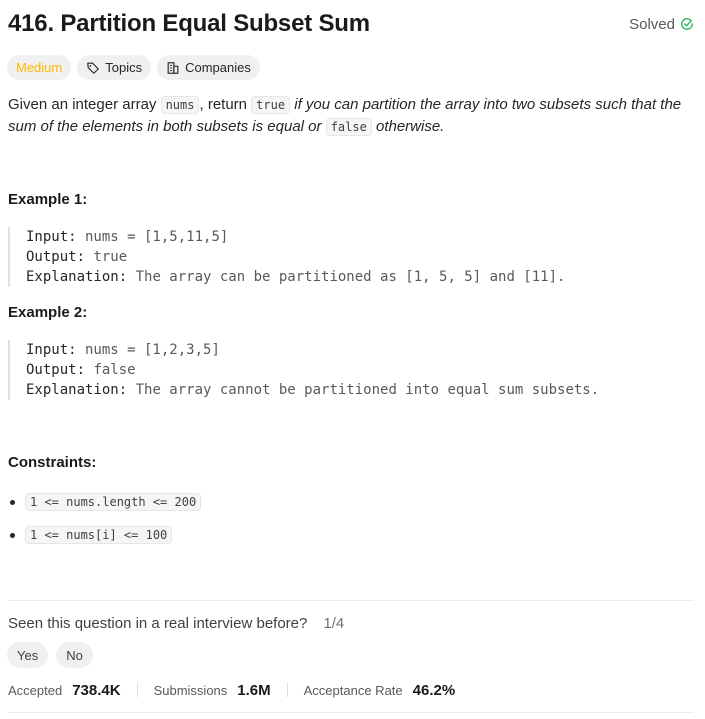  Describe the element at coordinates (35, 690) in the screenshot. I see `accepted-label: Accepted` at that location.